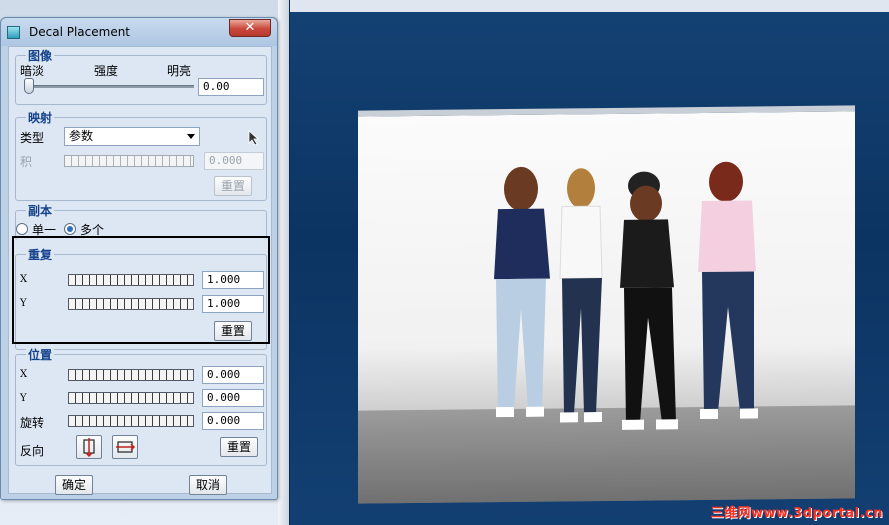 The width and height of the screenshot is (889, 525). I want to click on rotate-thumbwheel, so click(131, 421).